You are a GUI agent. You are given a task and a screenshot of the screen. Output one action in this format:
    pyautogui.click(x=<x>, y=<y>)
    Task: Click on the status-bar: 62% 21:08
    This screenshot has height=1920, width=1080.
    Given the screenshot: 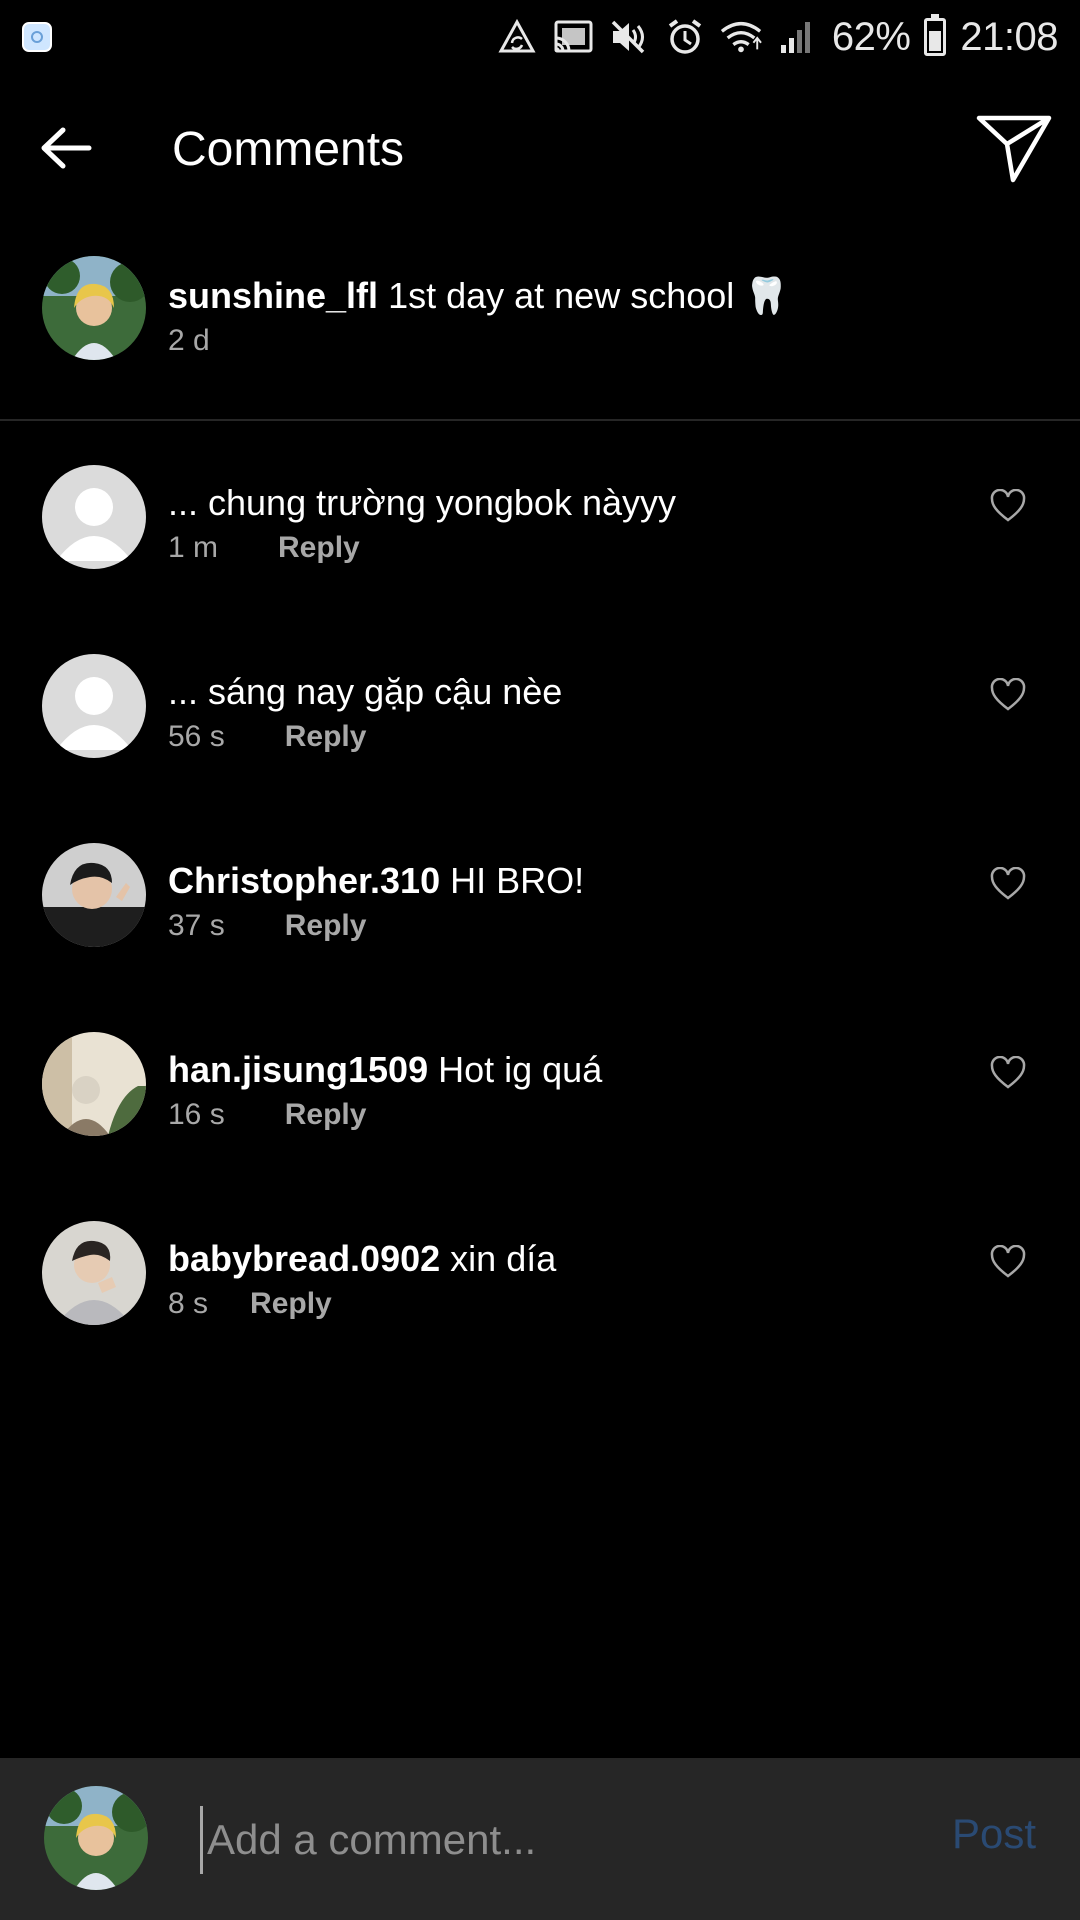 What is the action you would take?
    pyautogui.click(x=540, y=37)
    